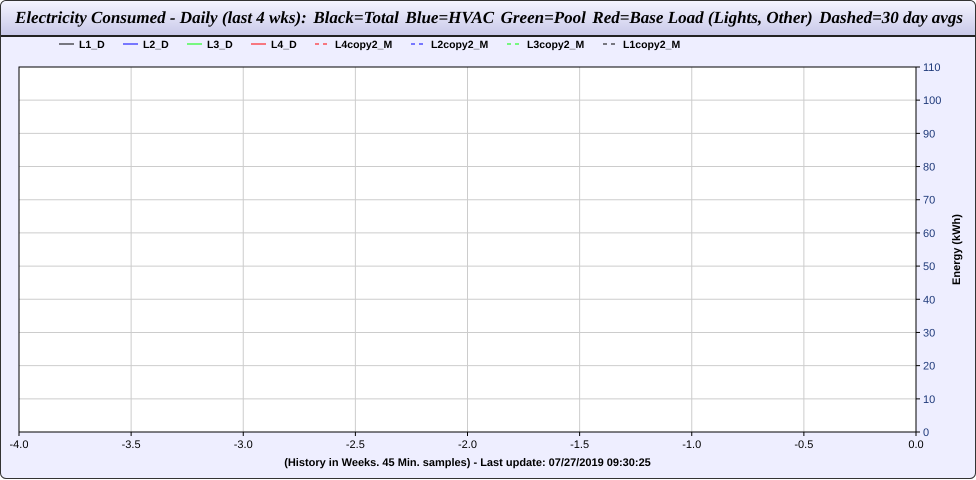  I want to click on title-text: Red=Base Load (Lights, Other), so click(702, 18).